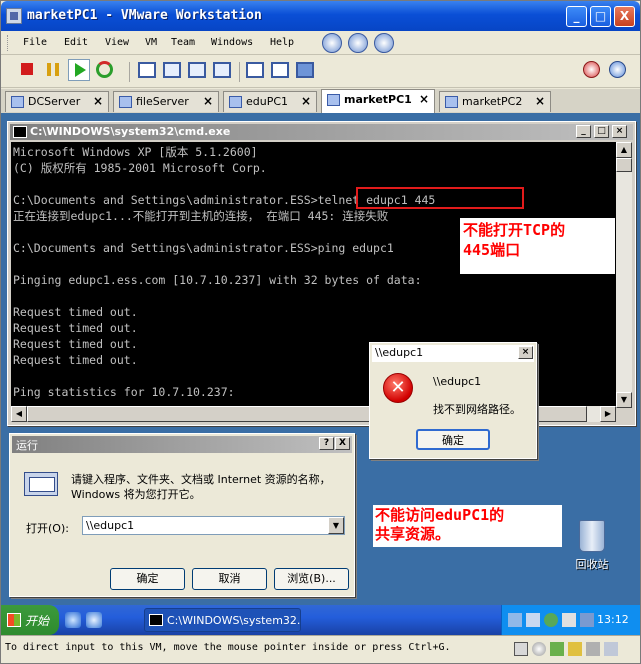 The height and width of the screenshot is (664, 641). Describe the element at coordinates (54, 101) in the screenshot. I see `tab-label: DCServer` at that location.